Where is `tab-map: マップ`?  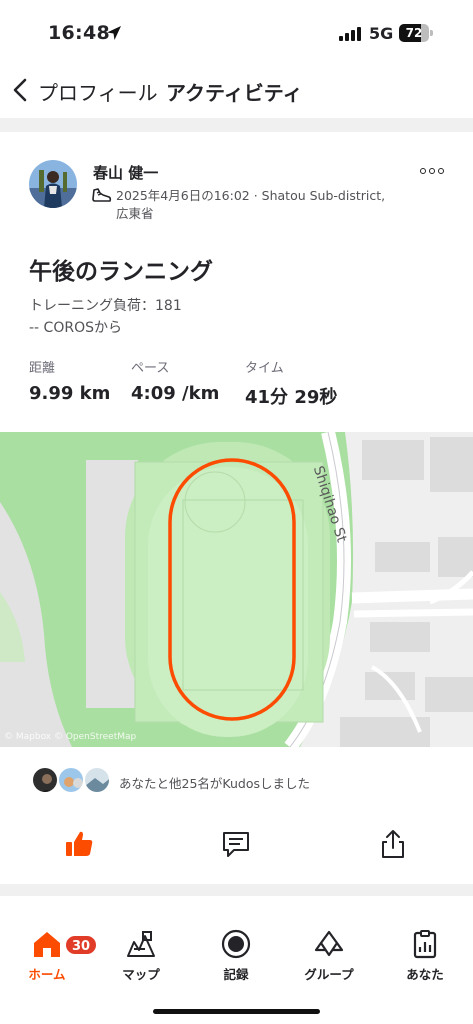 tab-map: マップ is located at coordinates (141, 958).